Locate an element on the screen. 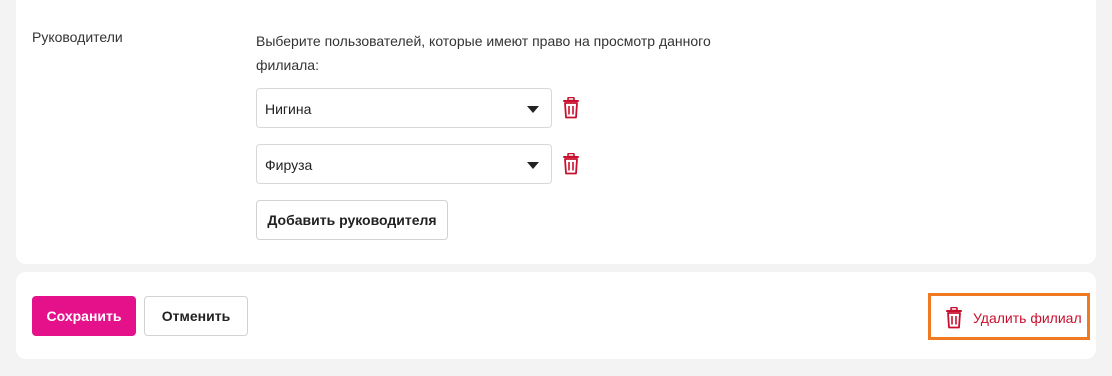  delete-branch-label: Удалить филиал is located at coordinates (1027, 318).